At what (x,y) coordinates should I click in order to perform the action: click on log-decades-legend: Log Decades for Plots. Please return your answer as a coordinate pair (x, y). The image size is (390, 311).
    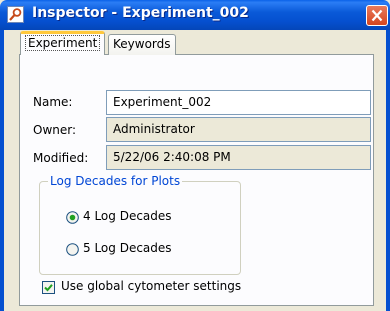
    Looking at the image, I should click on (115, 181).